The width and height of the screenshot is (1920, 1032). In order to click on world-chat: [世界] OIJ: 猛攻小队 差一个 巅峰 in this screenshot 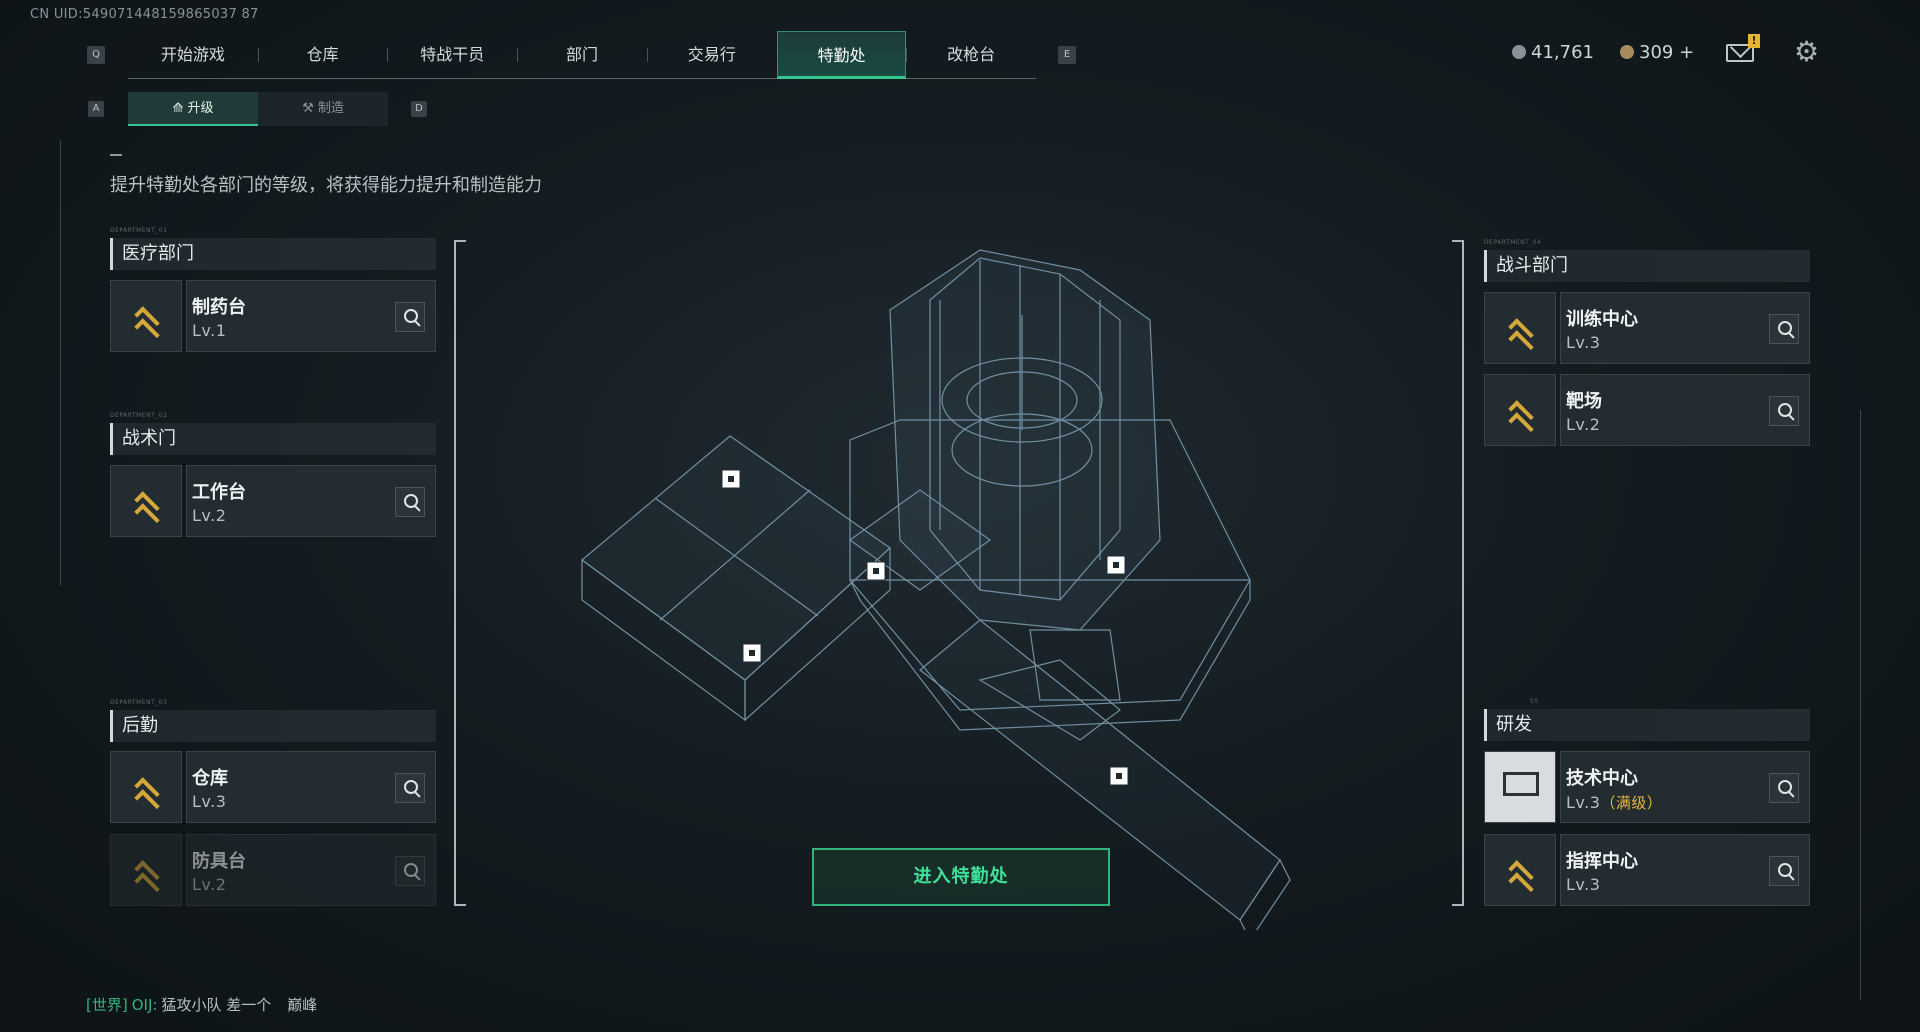, I will do `click(201, 1004)`.